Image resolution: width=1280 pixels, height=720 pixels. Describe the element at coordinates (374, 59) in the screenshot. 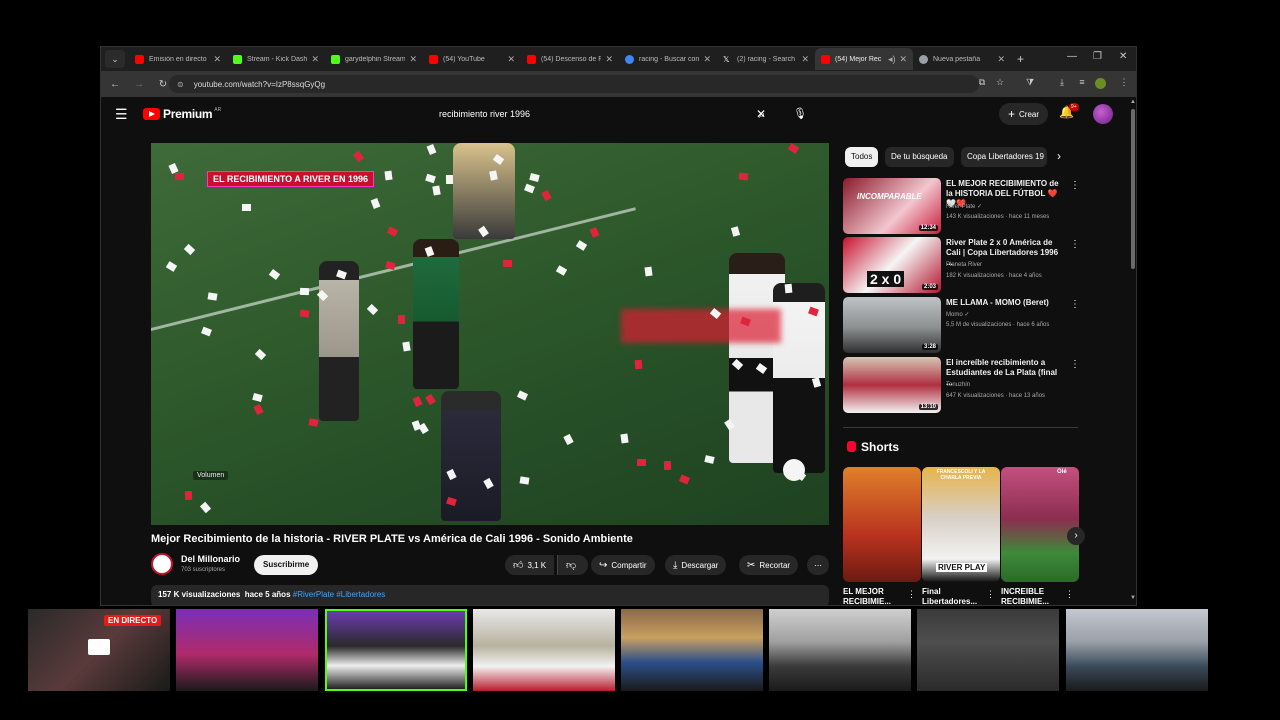

I see `tab-3: garydelphin Stream ✕` at that location.